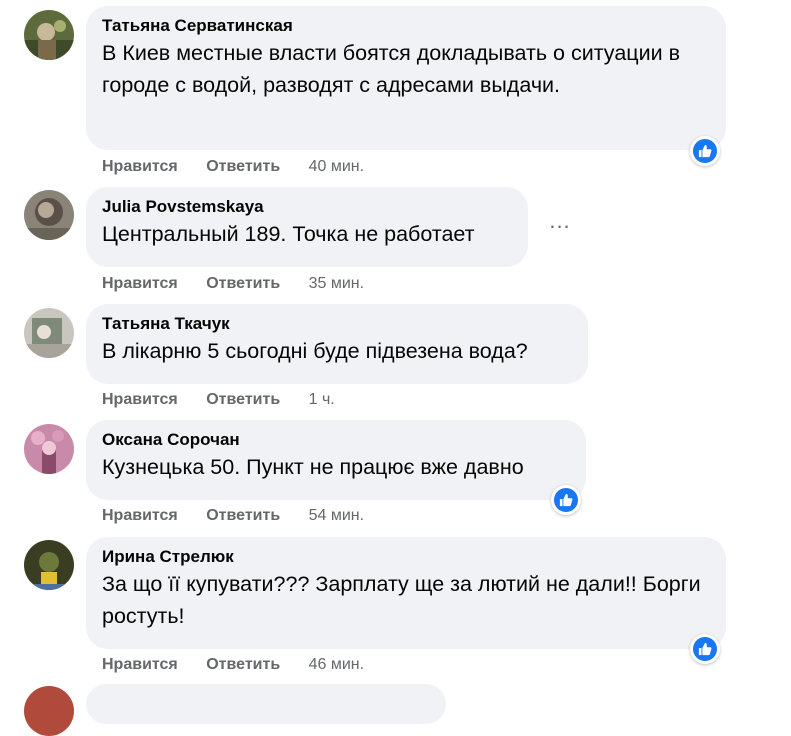  I want to click on comment-actions: Нравится Ответить 46 мин., so click(233, 665).